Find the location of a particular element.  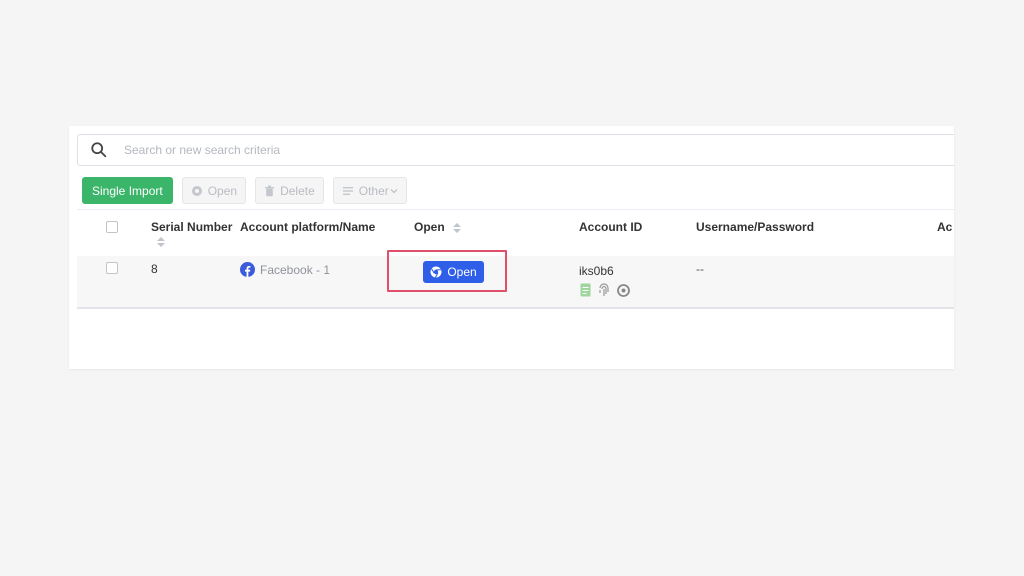

serial-number-header: Serial Number is located at coordinates (191, 234).